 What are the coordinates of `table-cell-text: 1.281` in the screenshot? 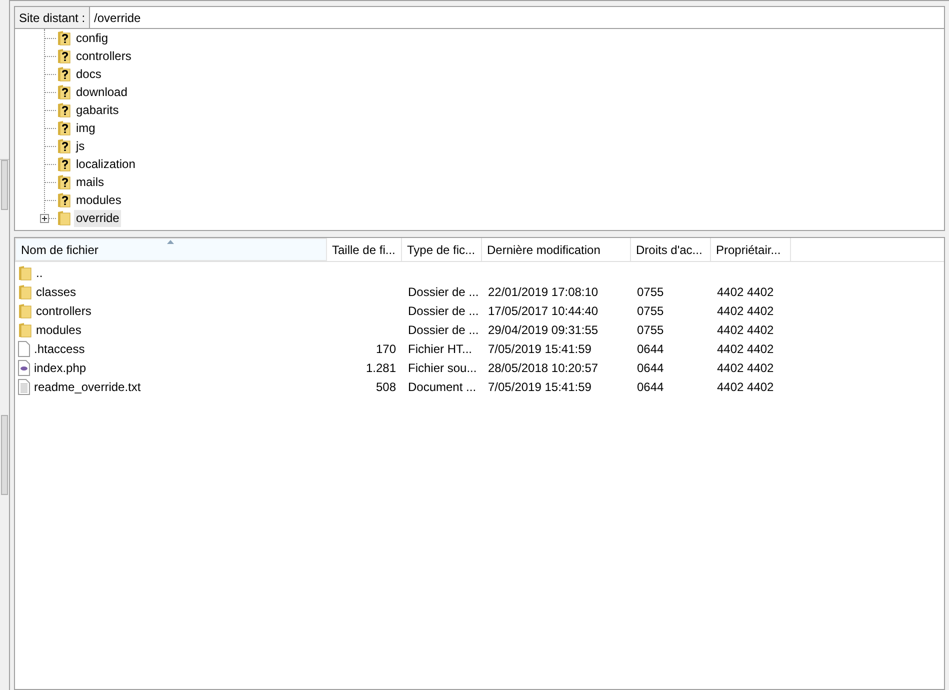 It's located at (381, 368).